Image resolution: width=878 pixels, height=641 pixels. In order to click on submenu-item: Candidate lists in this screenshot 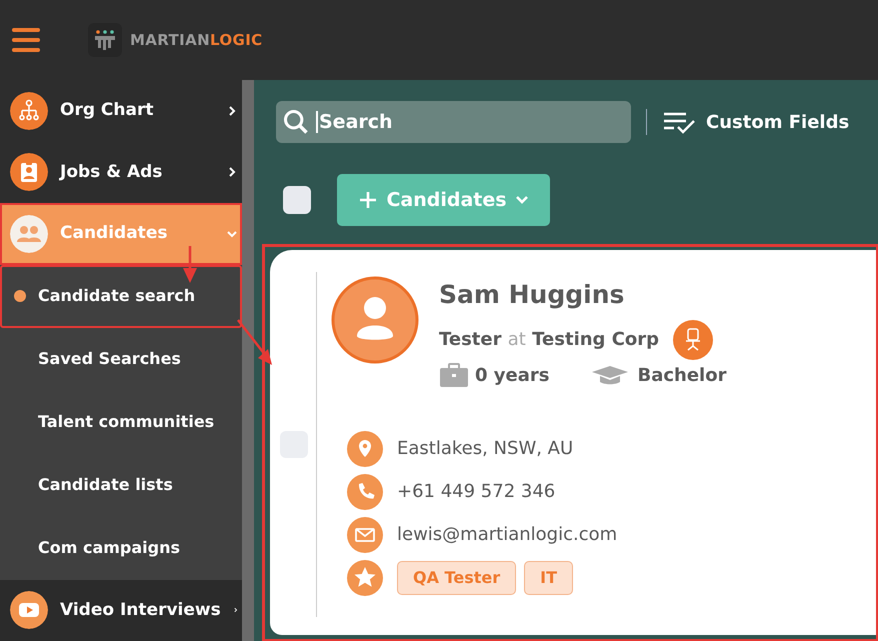, I will do `click(121, 485)`.